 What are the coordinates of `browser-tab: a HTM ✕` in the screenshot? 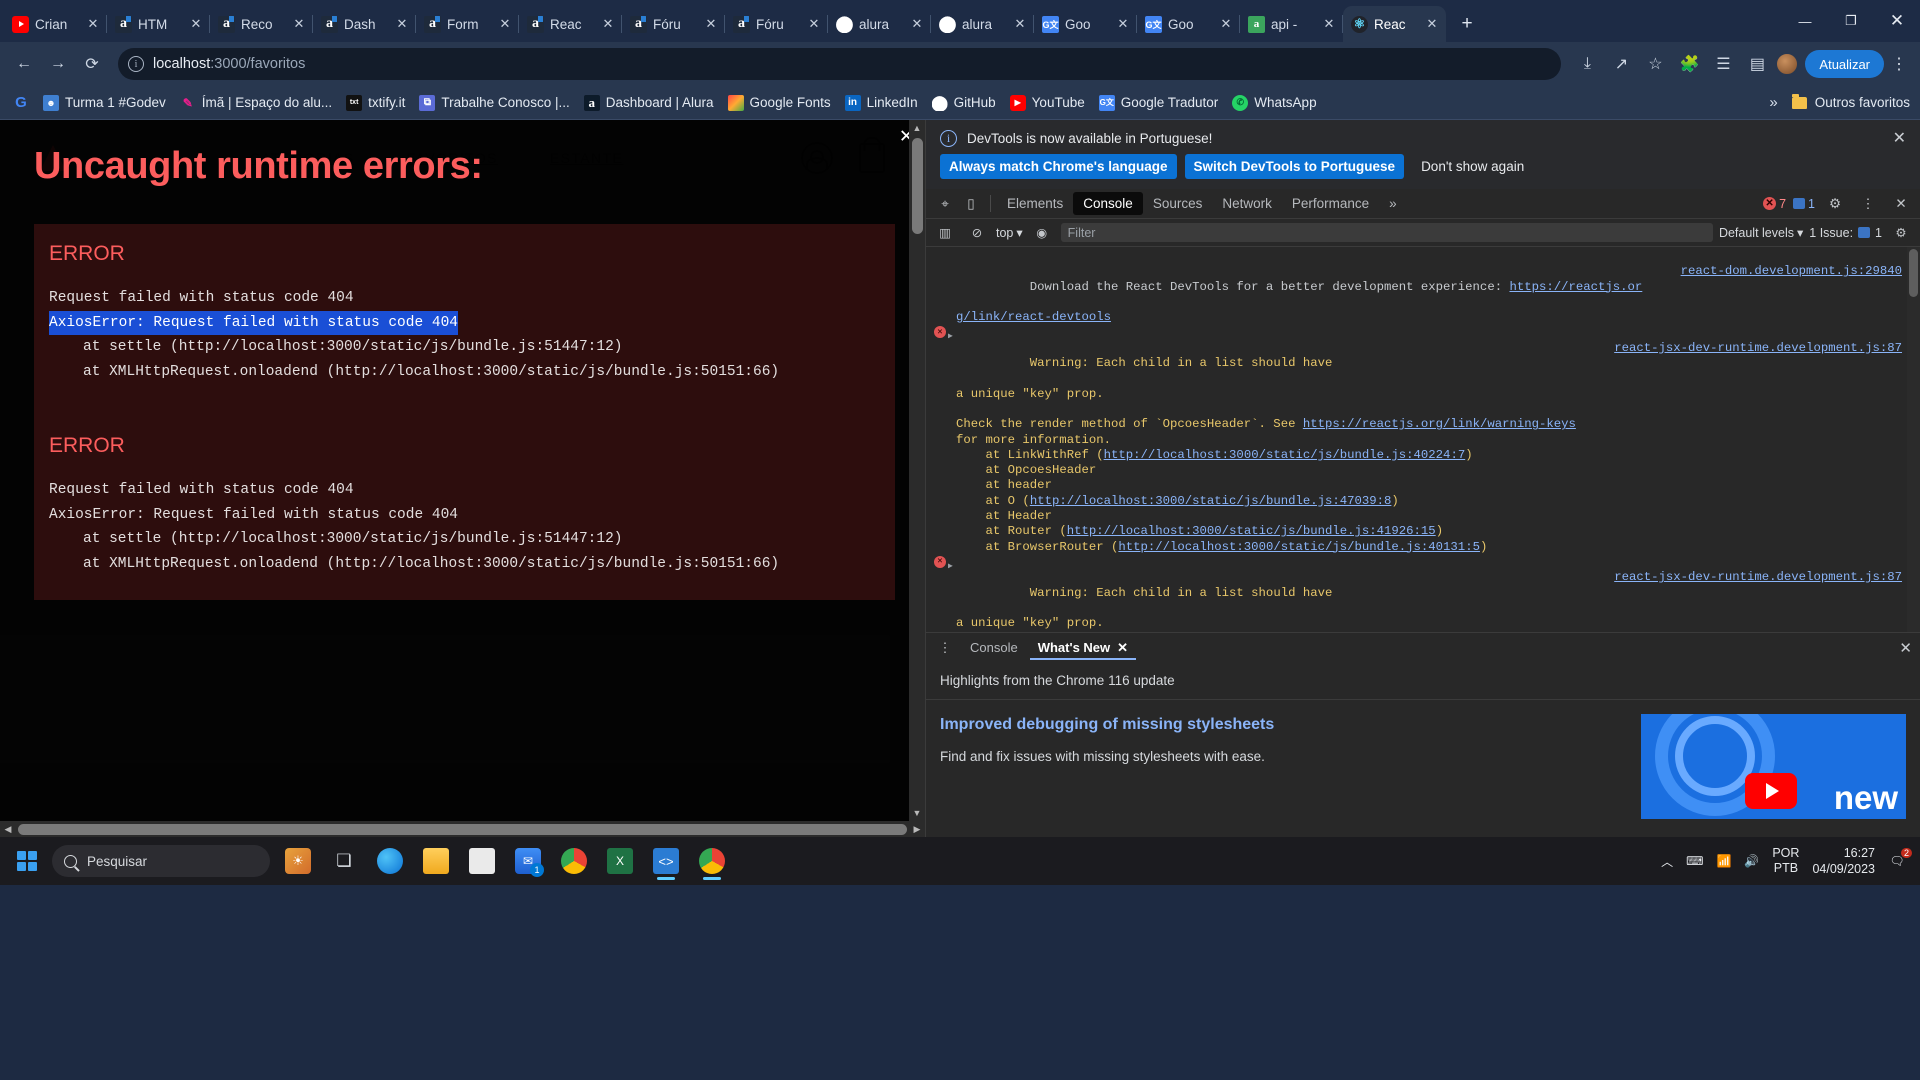 It's located at (158, 24).